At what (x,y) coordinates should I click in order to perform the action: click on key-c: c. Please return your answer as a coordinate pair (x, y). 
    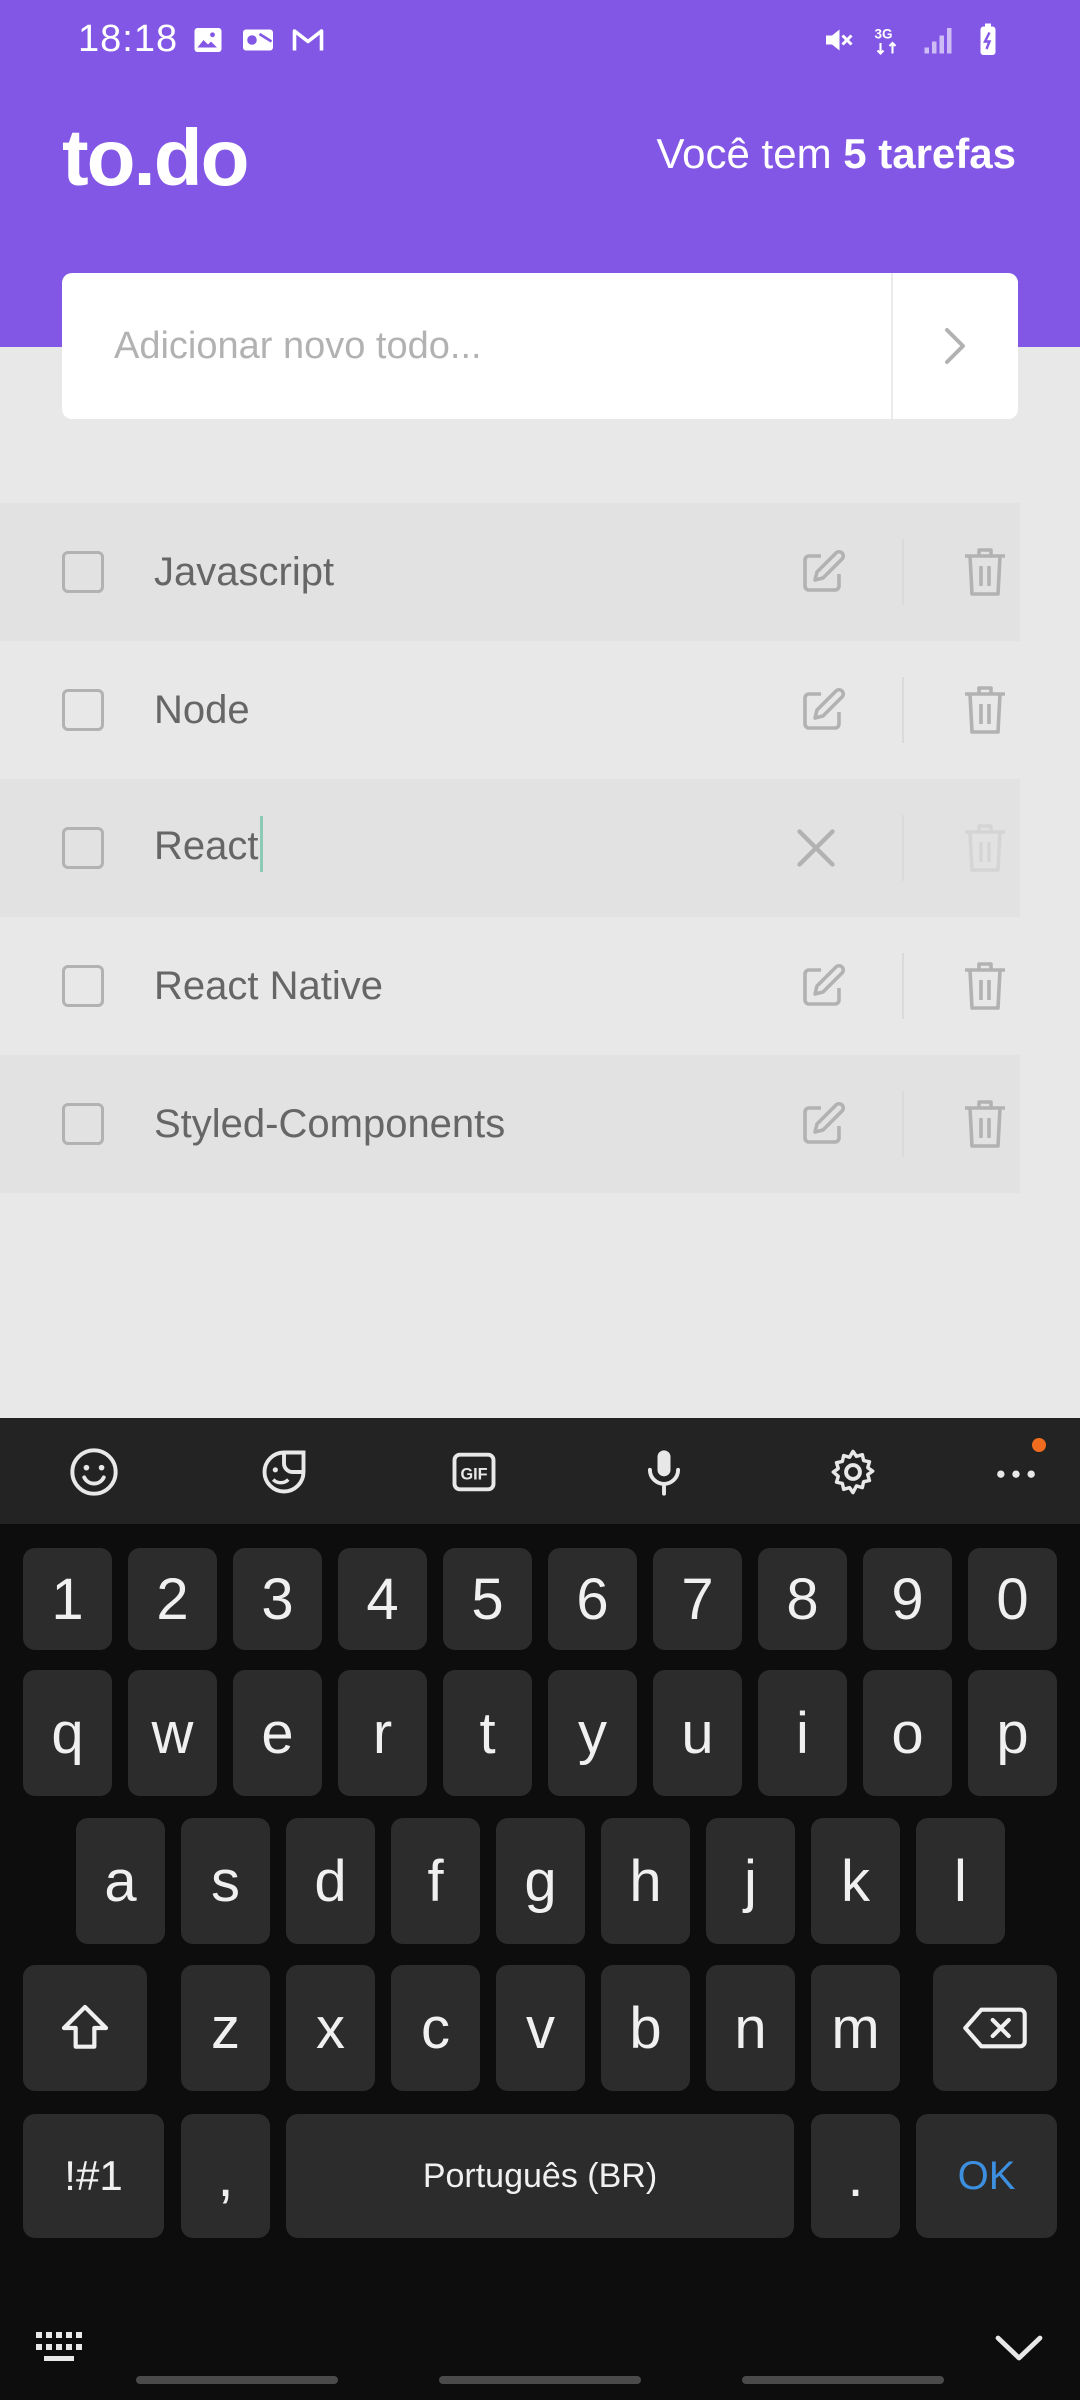
    Looking at the image, I should click on (435, 2028).